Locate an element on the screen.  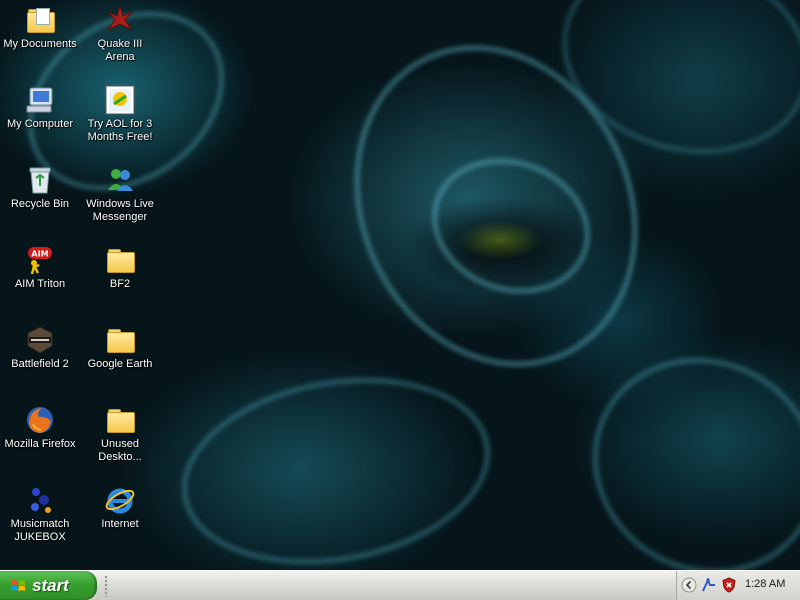
icon-label: Windows Live Messenger is located at coordinates (120, 210).